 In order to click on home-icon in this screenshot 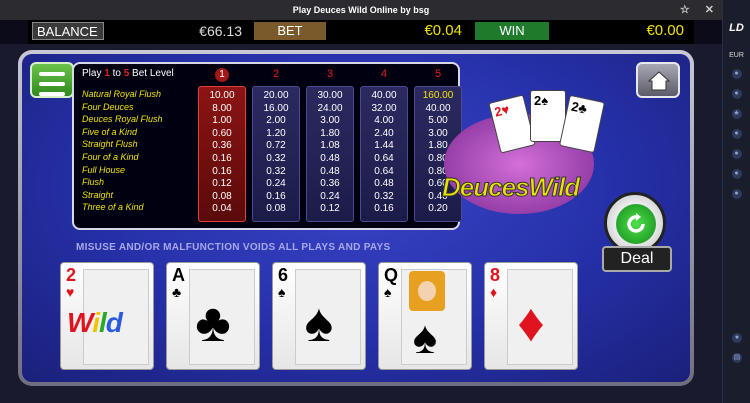, I will do `click(659, 81)`.